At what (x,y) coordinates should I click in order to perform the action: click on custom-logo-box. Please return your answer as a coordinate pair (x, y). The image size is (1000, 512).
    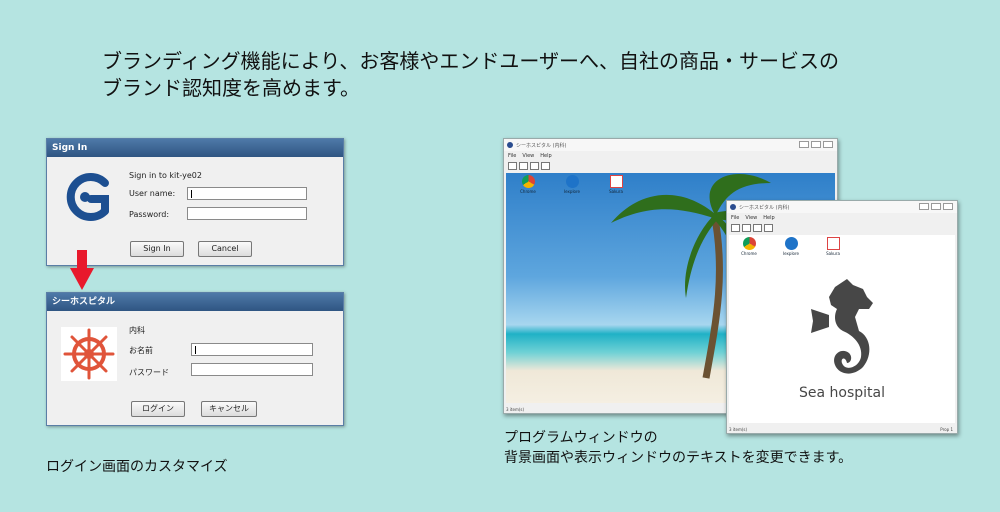
    Looking at the image, I should click on (89, 354).